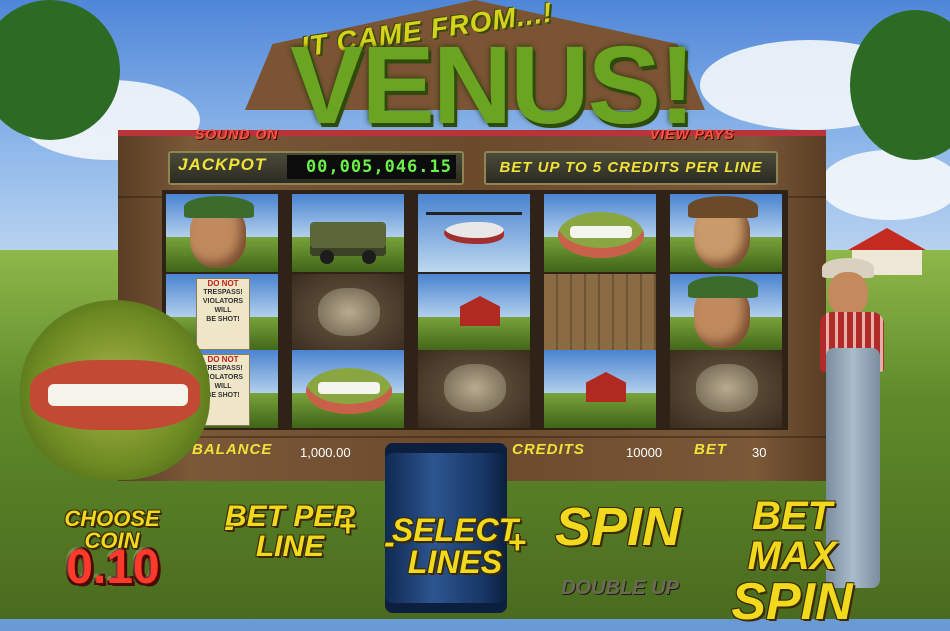  I want to click on bet-label: BET, so click(710, 449).